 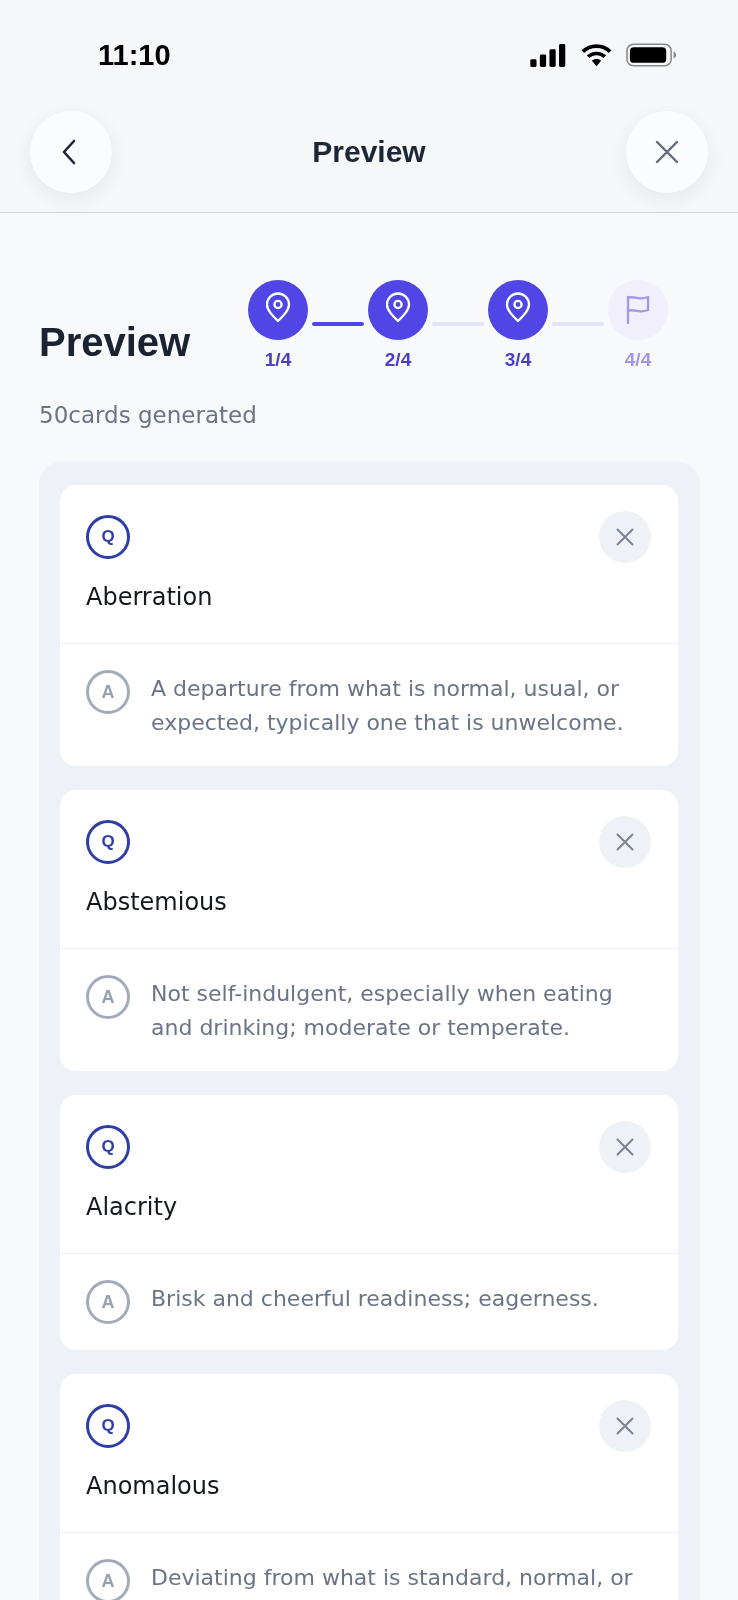 I want to click on battery-icon, so click(x=651, y=55).